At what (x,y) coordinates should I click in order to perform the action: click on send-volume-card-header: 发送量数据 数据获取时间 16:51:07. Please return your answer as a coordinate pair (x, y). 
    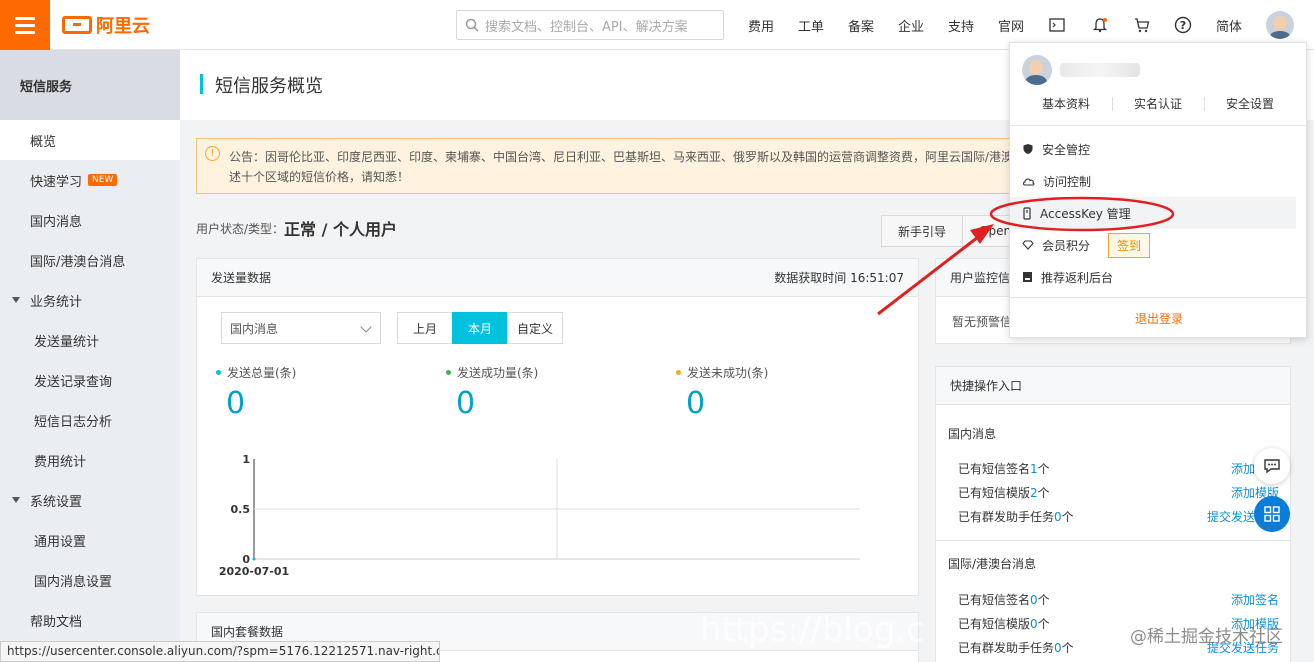
    Looking at the image, I should click on (557, 278).